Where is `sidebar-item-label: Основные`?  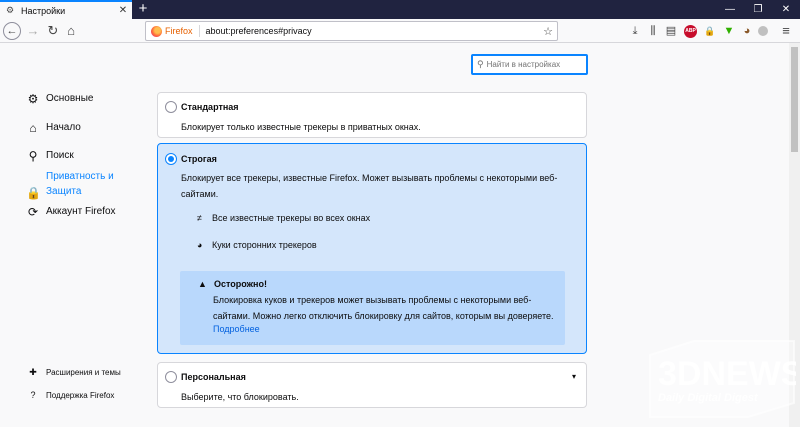
sidebar-item-label: Основные is located at coordinates (70, 98).